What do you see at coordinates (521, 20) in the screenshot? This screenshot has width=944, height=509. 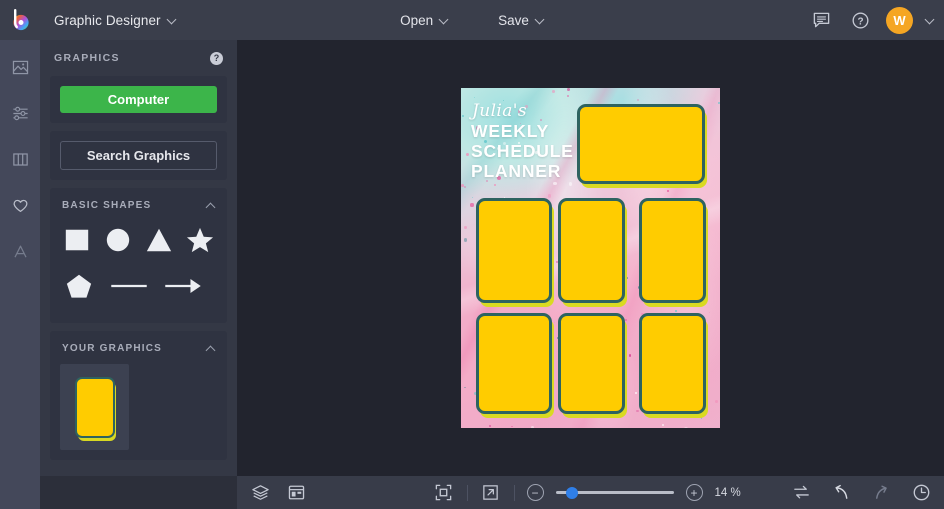 I see `save-button: Save` at bounding box center [521, 20].